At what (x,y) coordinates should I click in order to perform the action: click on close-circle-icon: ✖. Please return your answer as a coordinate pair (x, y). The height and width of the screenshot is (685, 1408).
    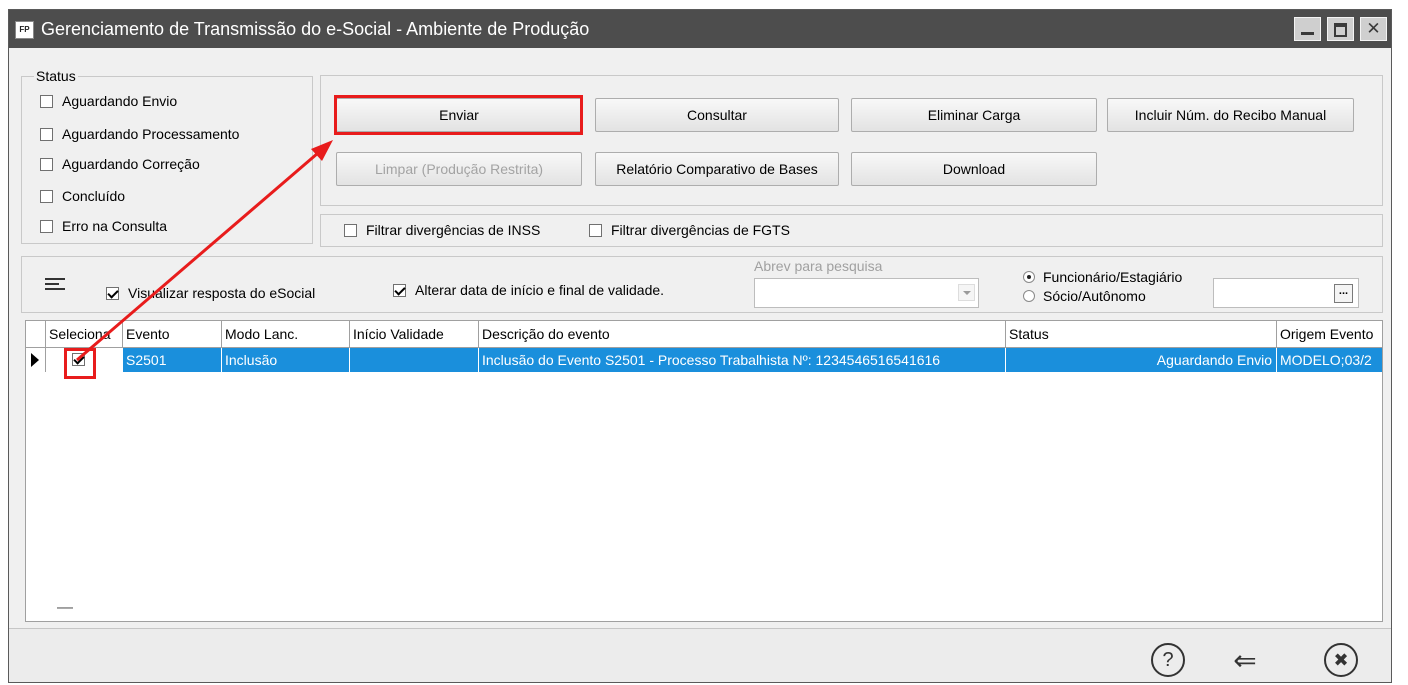
    Looking at the image, I should click on (1341, 660).